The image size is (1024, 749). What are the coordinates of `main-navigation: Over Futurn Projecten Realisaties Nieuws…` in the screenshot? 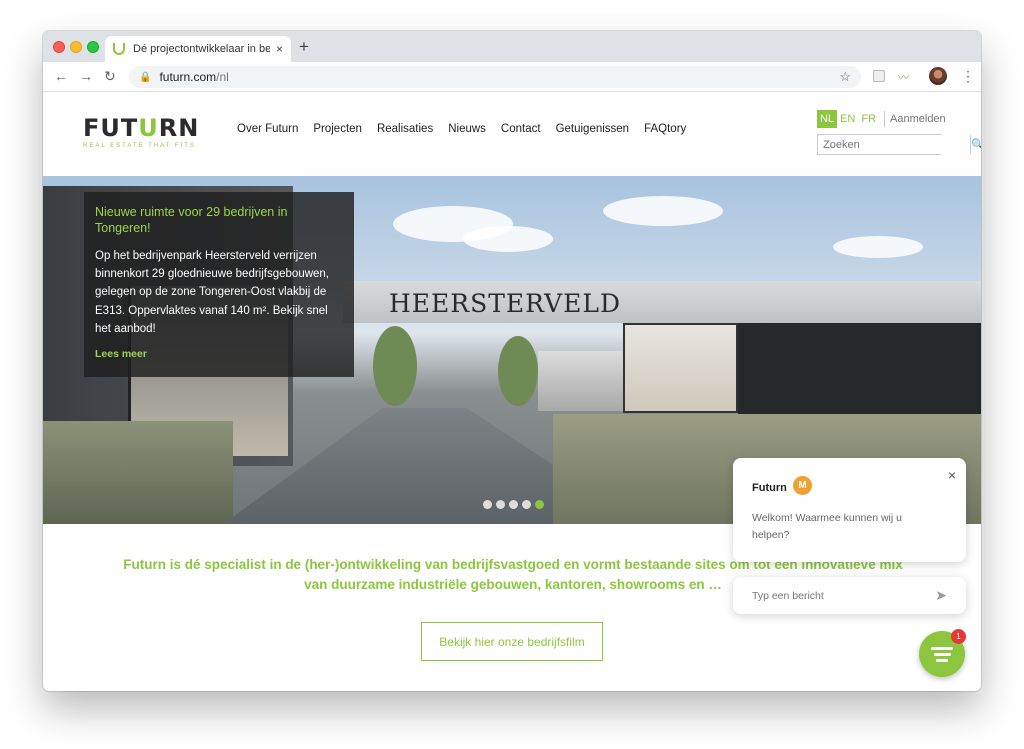 It's located at (469, 129).